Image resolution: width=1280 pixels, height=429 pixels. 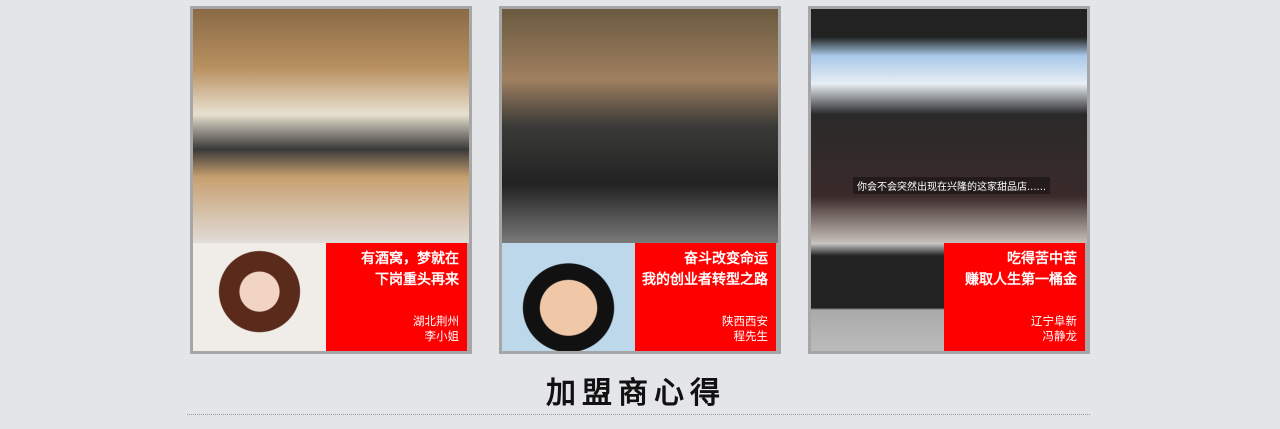 I want to click on story-headline: 奋斗改变命运 我的创业者转型之路, so click(x=705, y=269).